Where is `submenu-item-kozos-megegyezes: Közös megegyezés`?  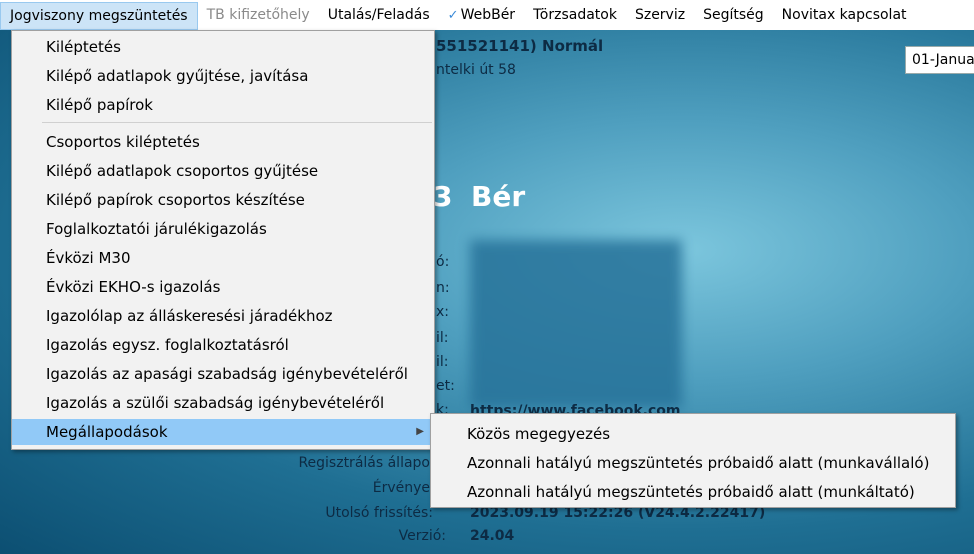
submenu-item-kozos-megegyezes: Közös megegyezés is located at coordinates (693, 434).